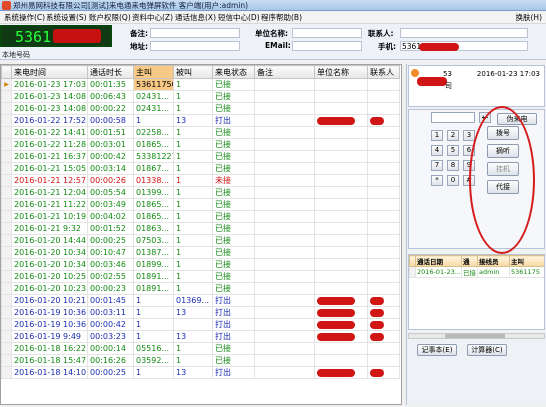 This screenshot has height=407, width=546. Describe the element at coordinates (200, 312) in the screenshot. I see `table-row: 2016-01-19 10:36 00:03:11 1 13 打出` at that location.